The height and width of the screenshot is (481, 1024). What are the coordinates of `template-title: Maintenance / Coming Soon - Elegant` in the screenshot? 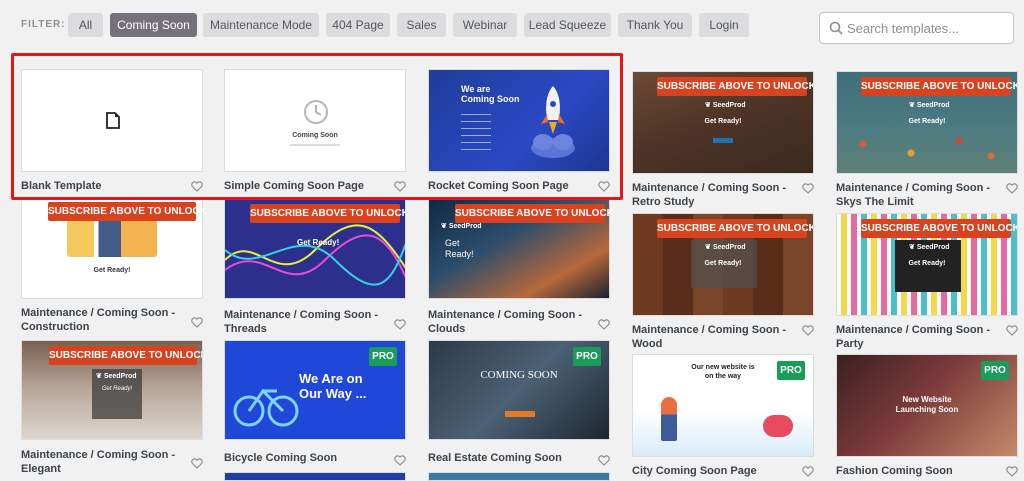 It's located at (98, 462).